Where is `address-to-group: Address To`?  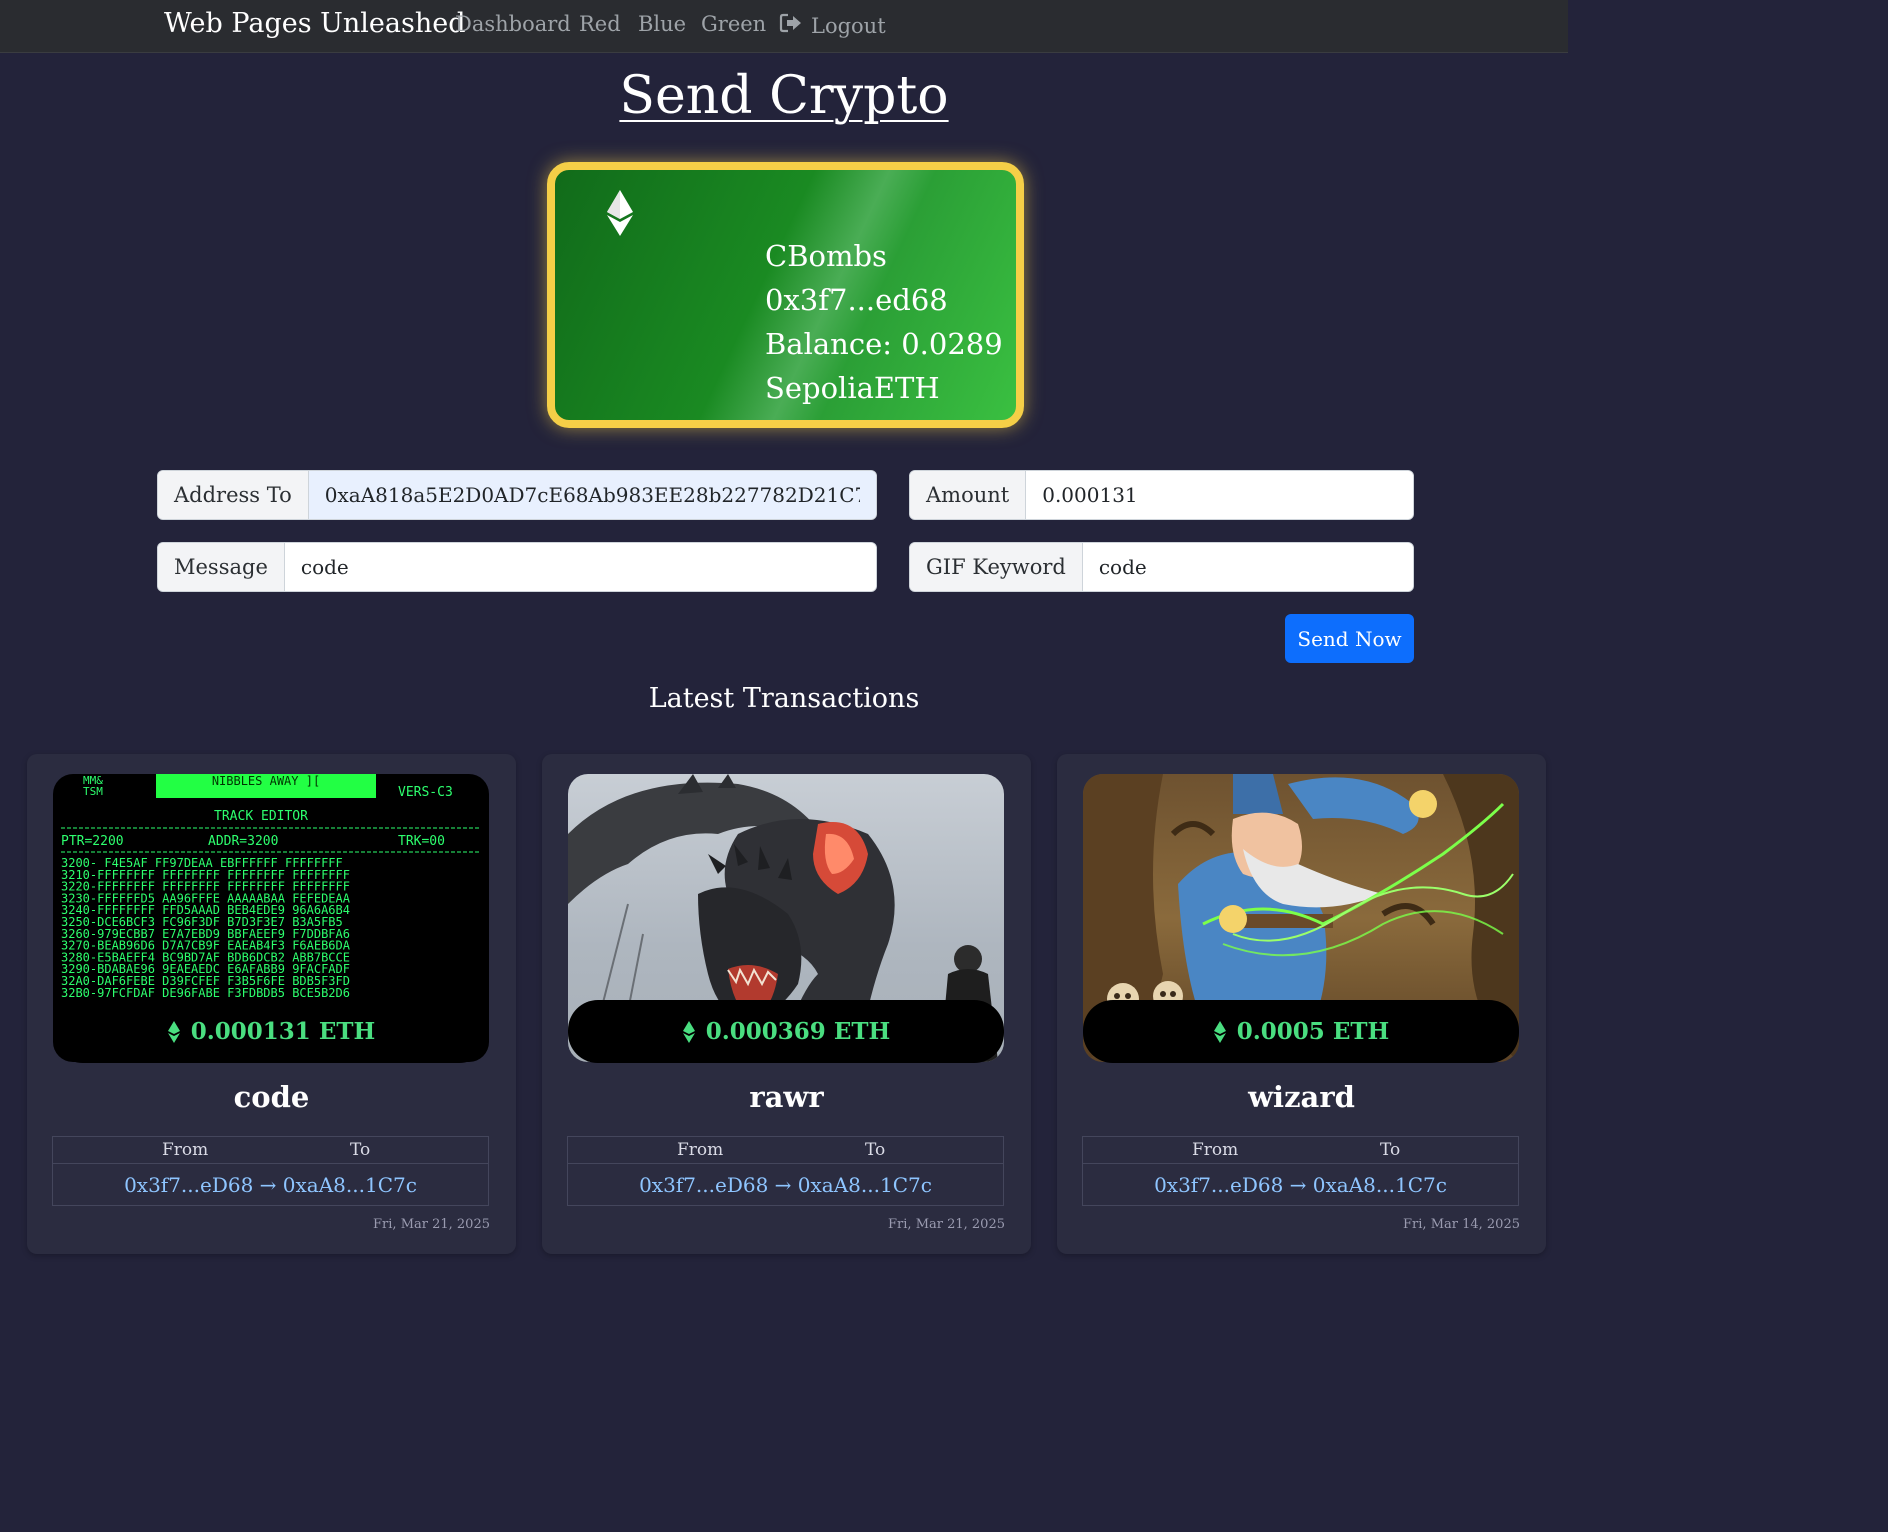 address-to-group: Address To is located at coordinates (517, 495).